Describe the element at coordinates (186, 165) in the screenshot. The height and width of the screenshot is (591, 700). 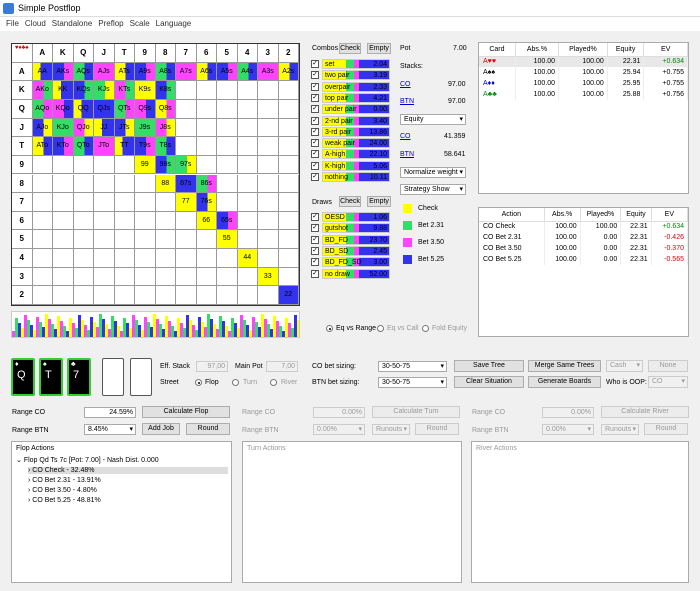
I see `hand-cell: 97s` at that location.